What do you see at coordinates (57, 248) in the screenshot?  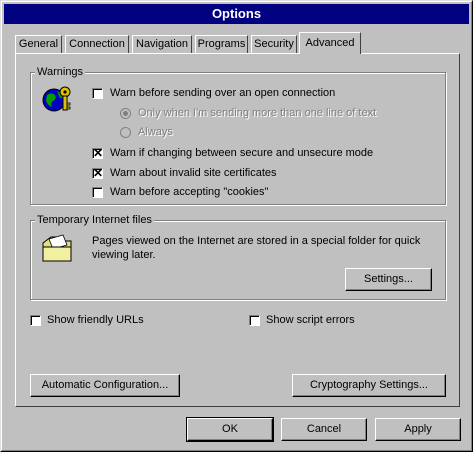 I see `folder-icon` at bounding box center [57, 248].